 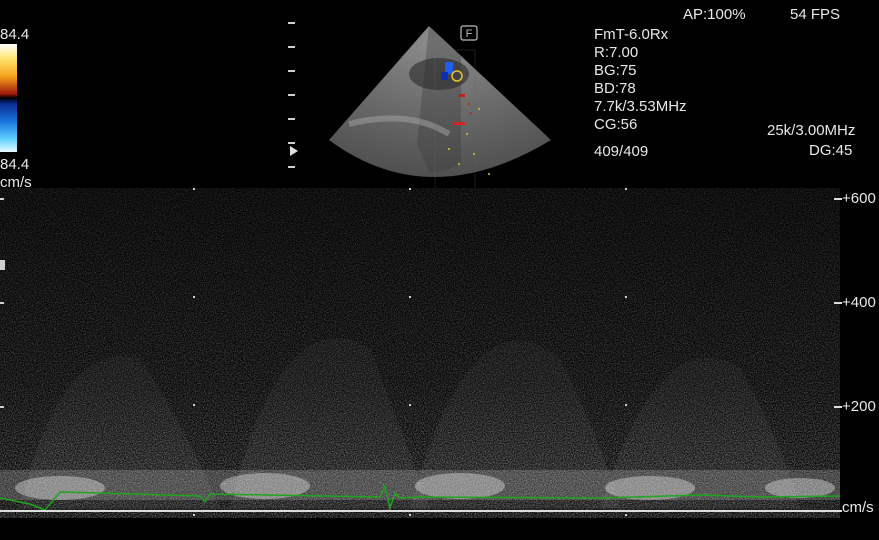 I want to click on frame-rate: 54 FPS, so click(x=815, y=14).